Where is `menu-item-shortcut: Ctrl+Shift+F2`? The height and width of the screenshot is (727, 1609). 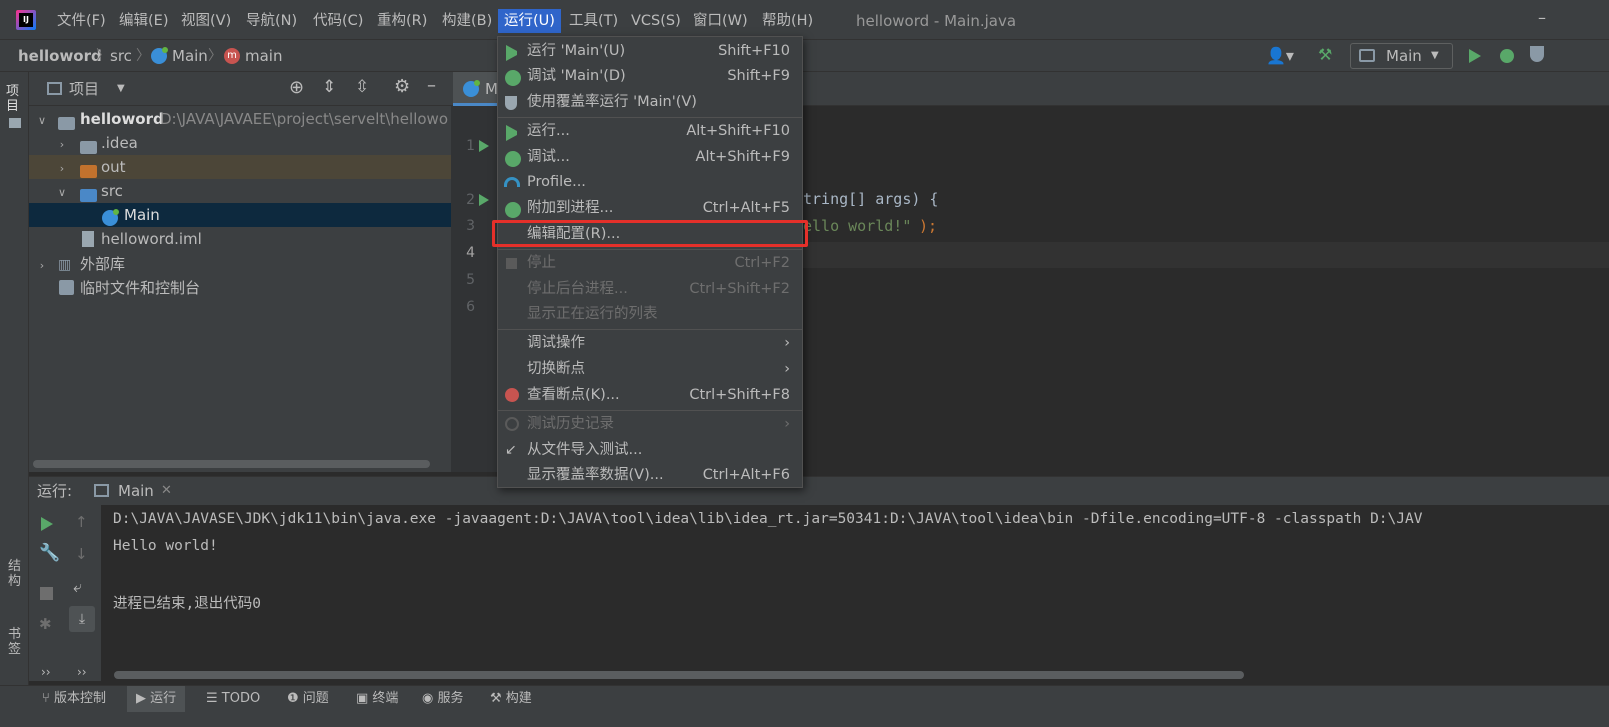 menu-item-shortcut: Ctrl+Shift+F2 is located at coordinates (739, 289).